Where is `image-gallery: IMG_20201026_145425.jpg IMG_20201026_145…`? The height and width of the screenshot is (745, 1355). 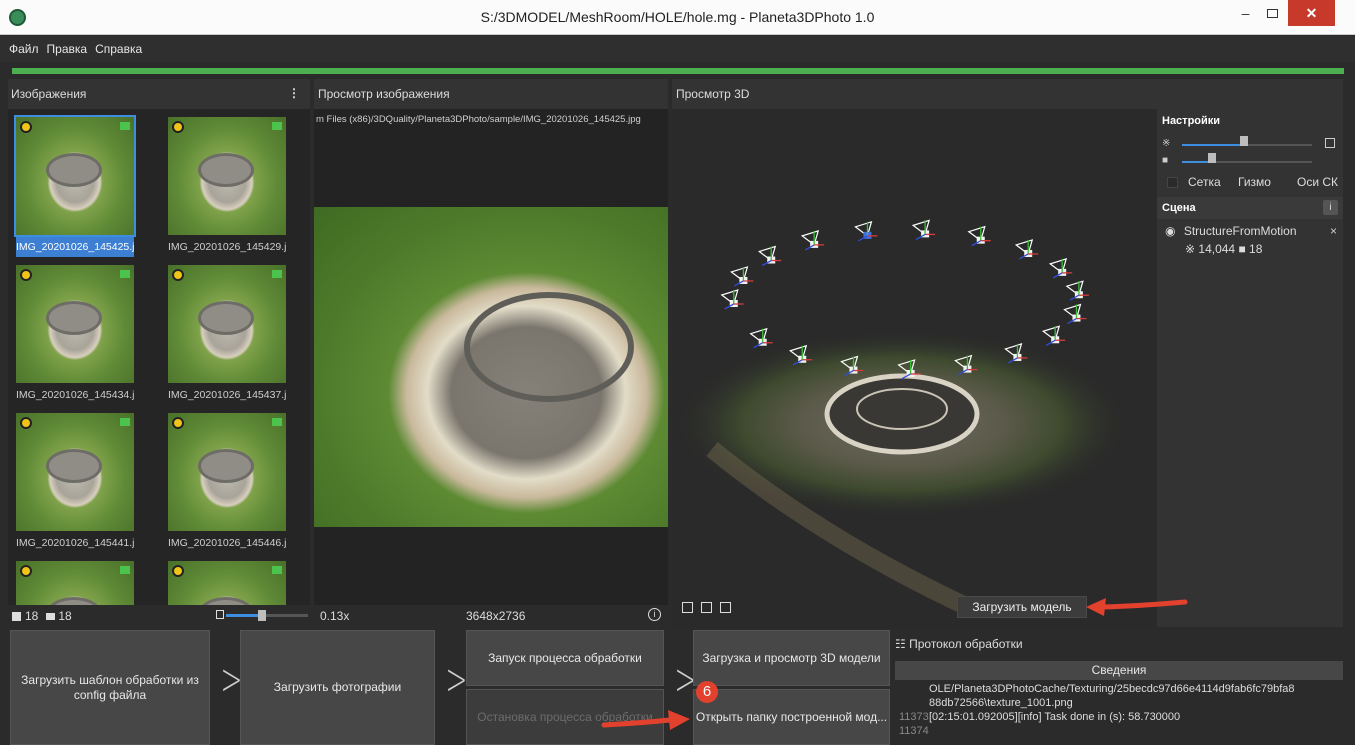
image-gallery: IMG_20201026_145425.jpg IMG_20201026_145… is located at coordinates (159, 357).